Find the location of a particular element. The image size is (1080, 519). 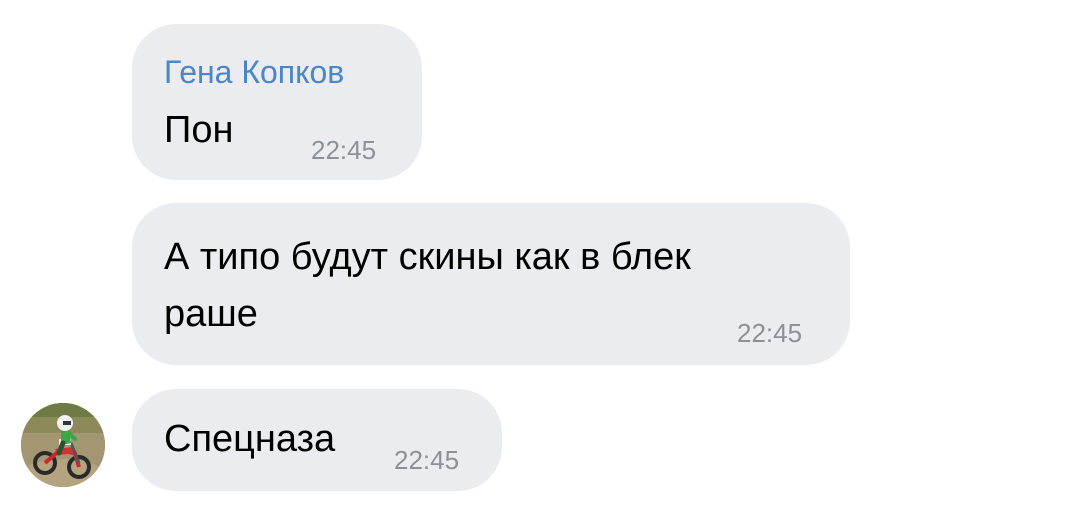

message-text: Пон is located at coordinates (199, 130).